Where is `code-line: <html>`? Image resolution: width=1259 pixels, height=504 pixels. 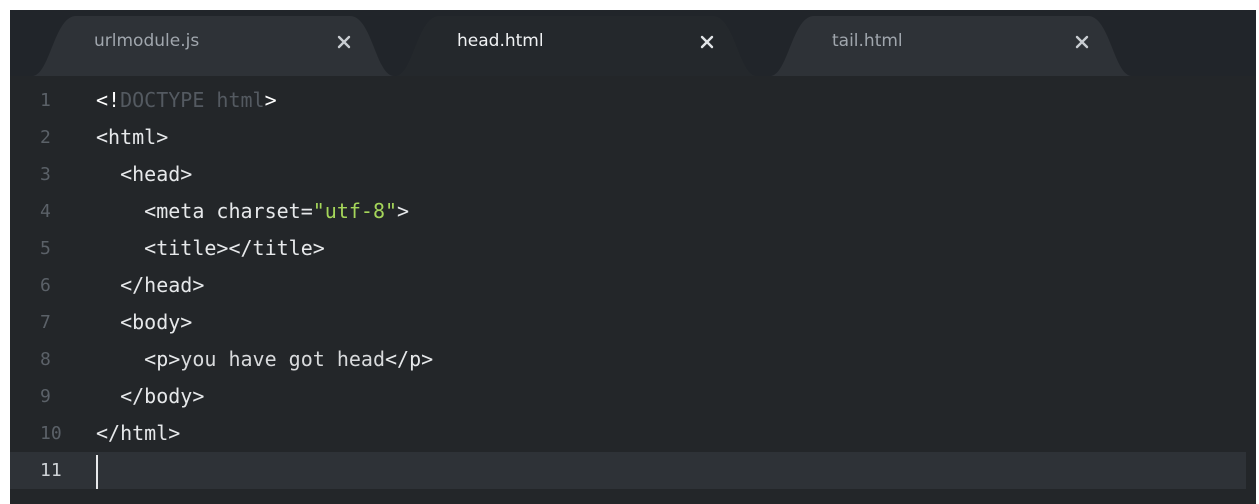
code-line: <html> is located at coordinates (132, 137).